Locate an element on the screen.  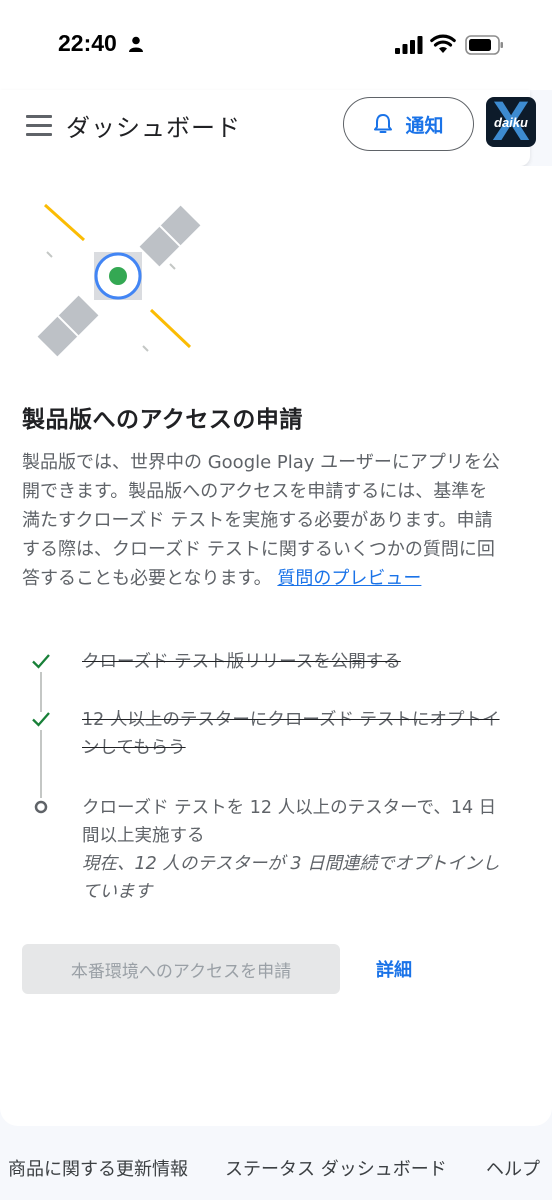
page-title: ダッシュボード is located at coordinates (153, 128).